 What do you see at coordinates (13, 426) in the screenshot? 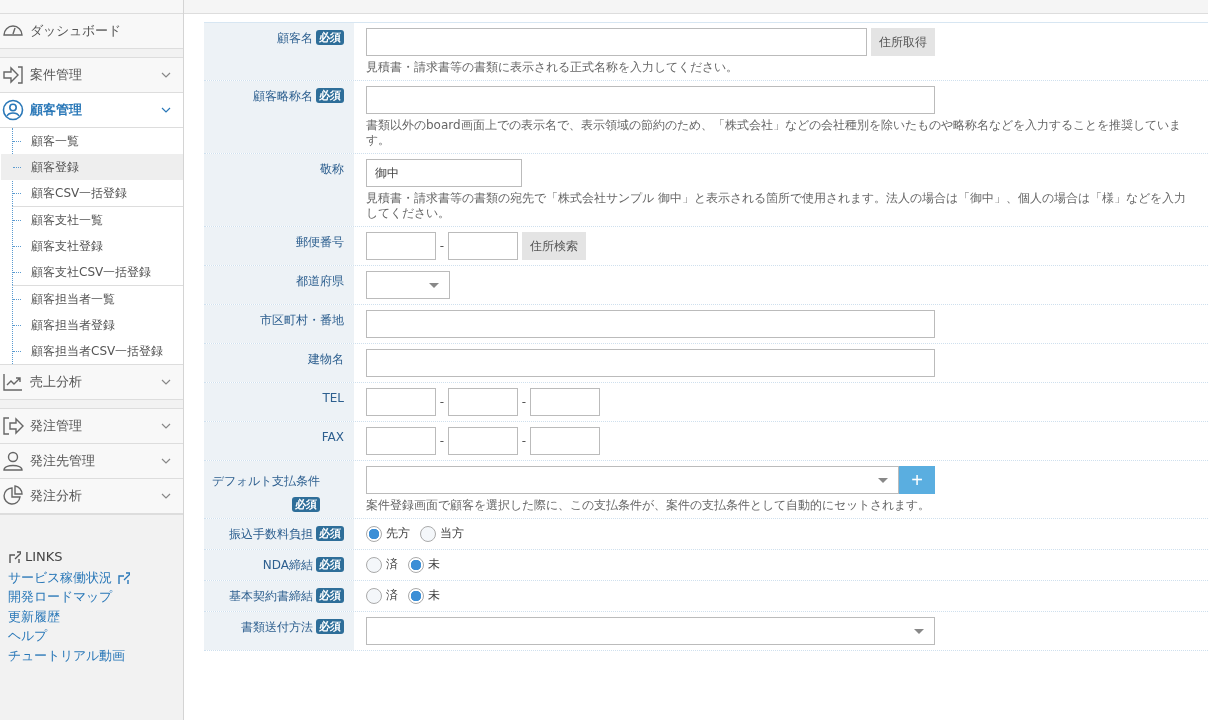
I see `sign-out-icon` at bounding box center [13, 426].